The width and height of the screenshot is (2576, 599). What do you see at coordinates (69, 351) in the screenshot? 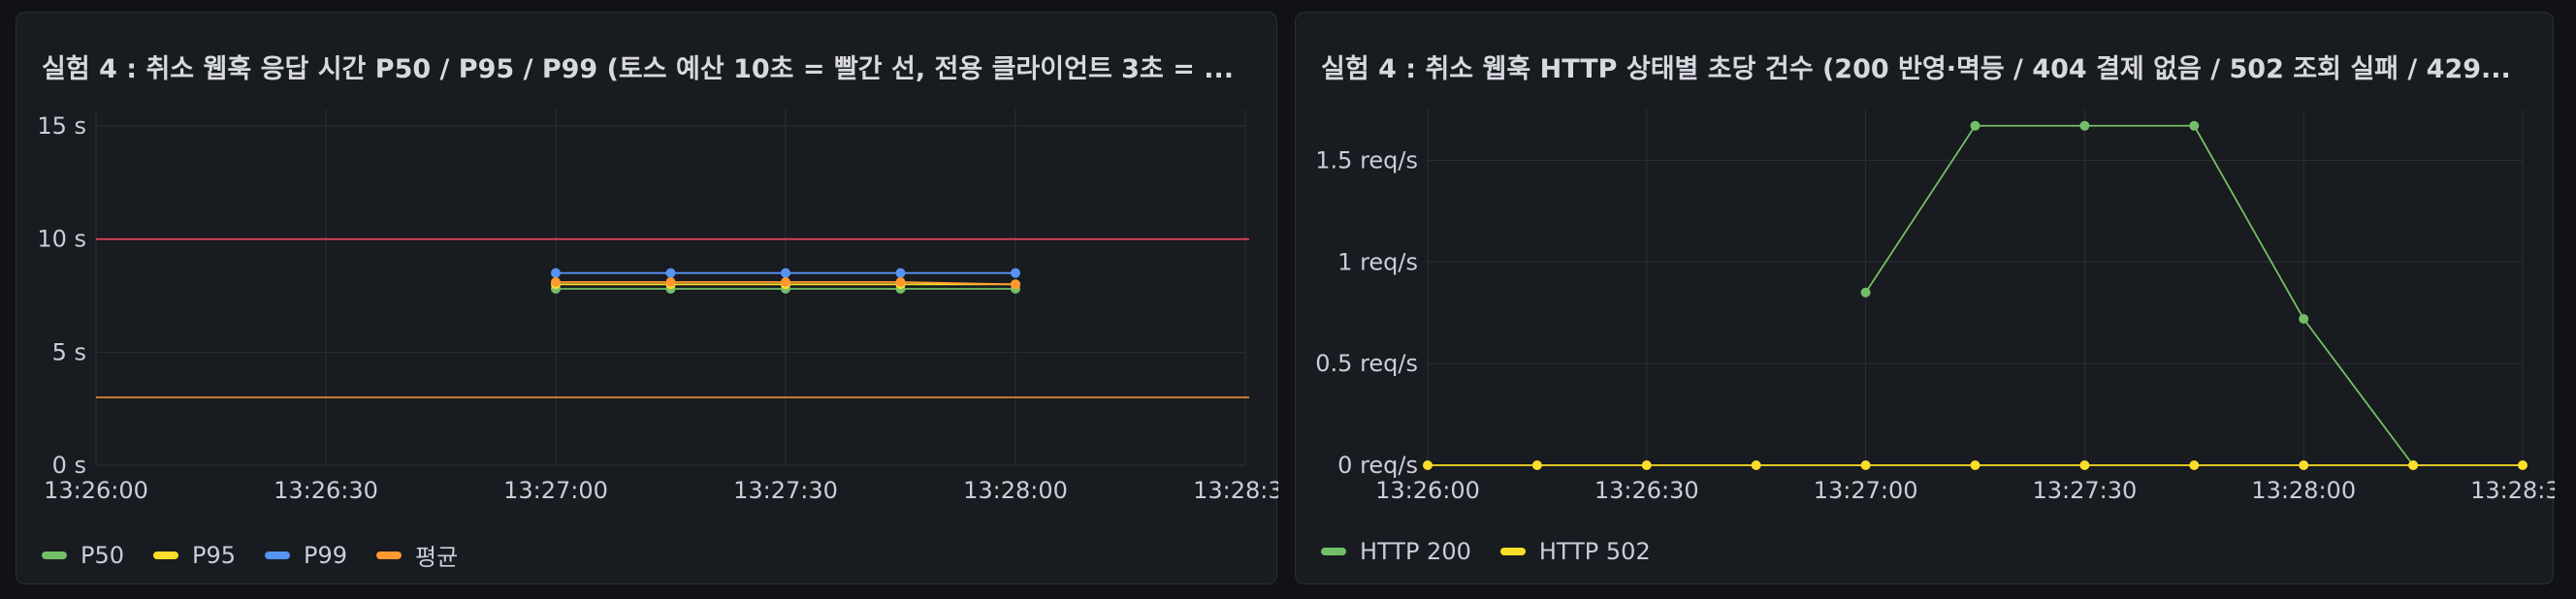
I see `y-tick-label: 5 s` at bounding box center [69, 351].